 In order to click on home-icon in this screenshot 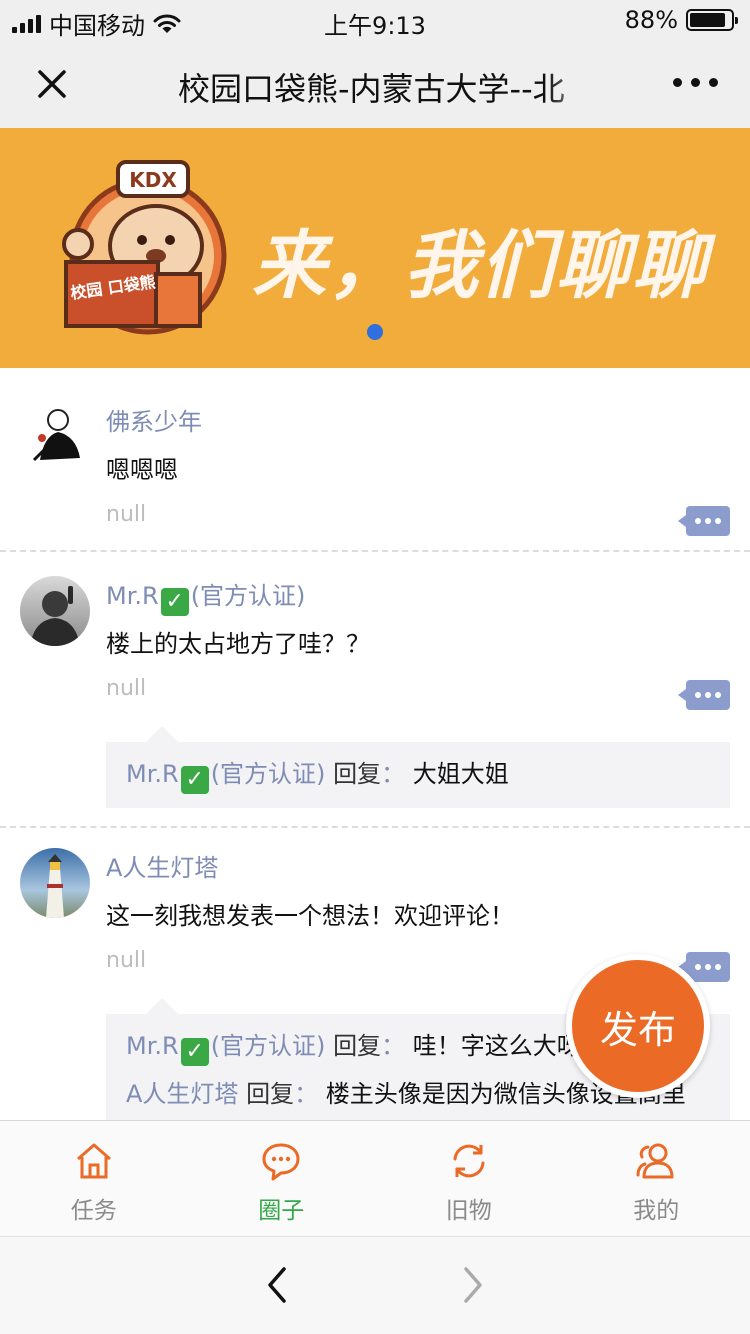, I will do `click(93, 1161)`.